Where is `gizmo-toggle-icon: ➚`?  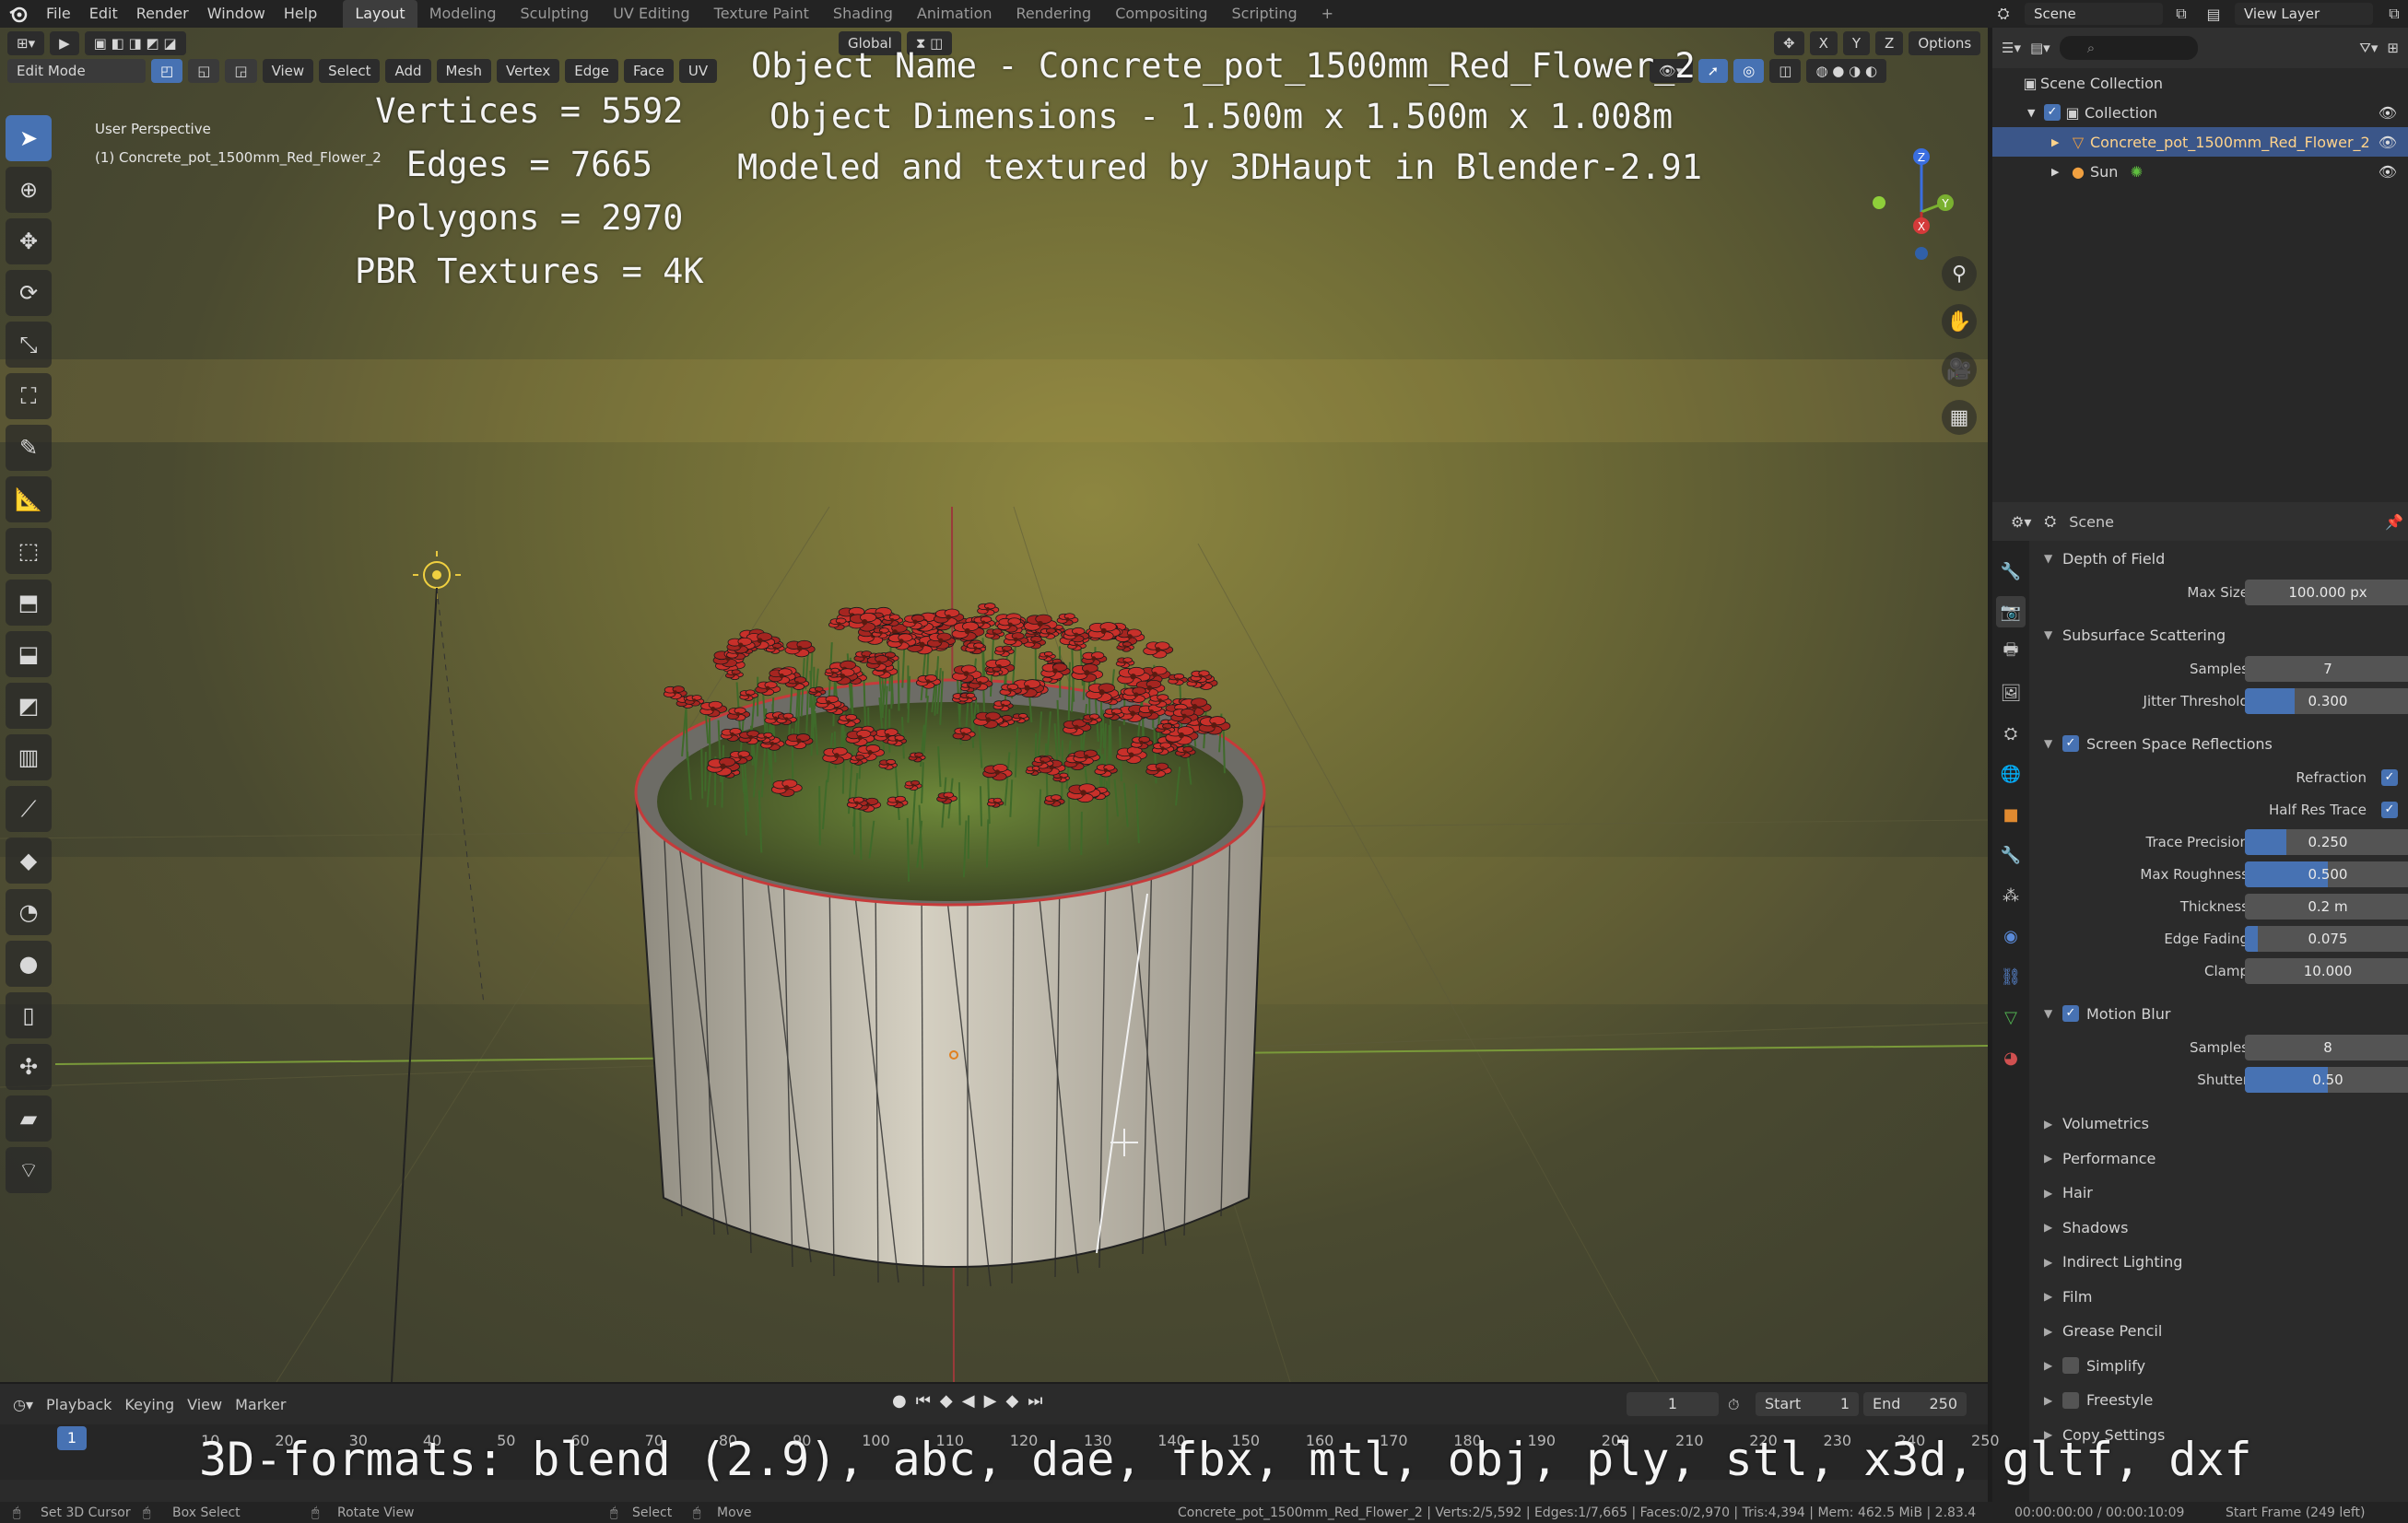 gizmo-toggle-icon: ➚ is located at coordinates (1713, 71).